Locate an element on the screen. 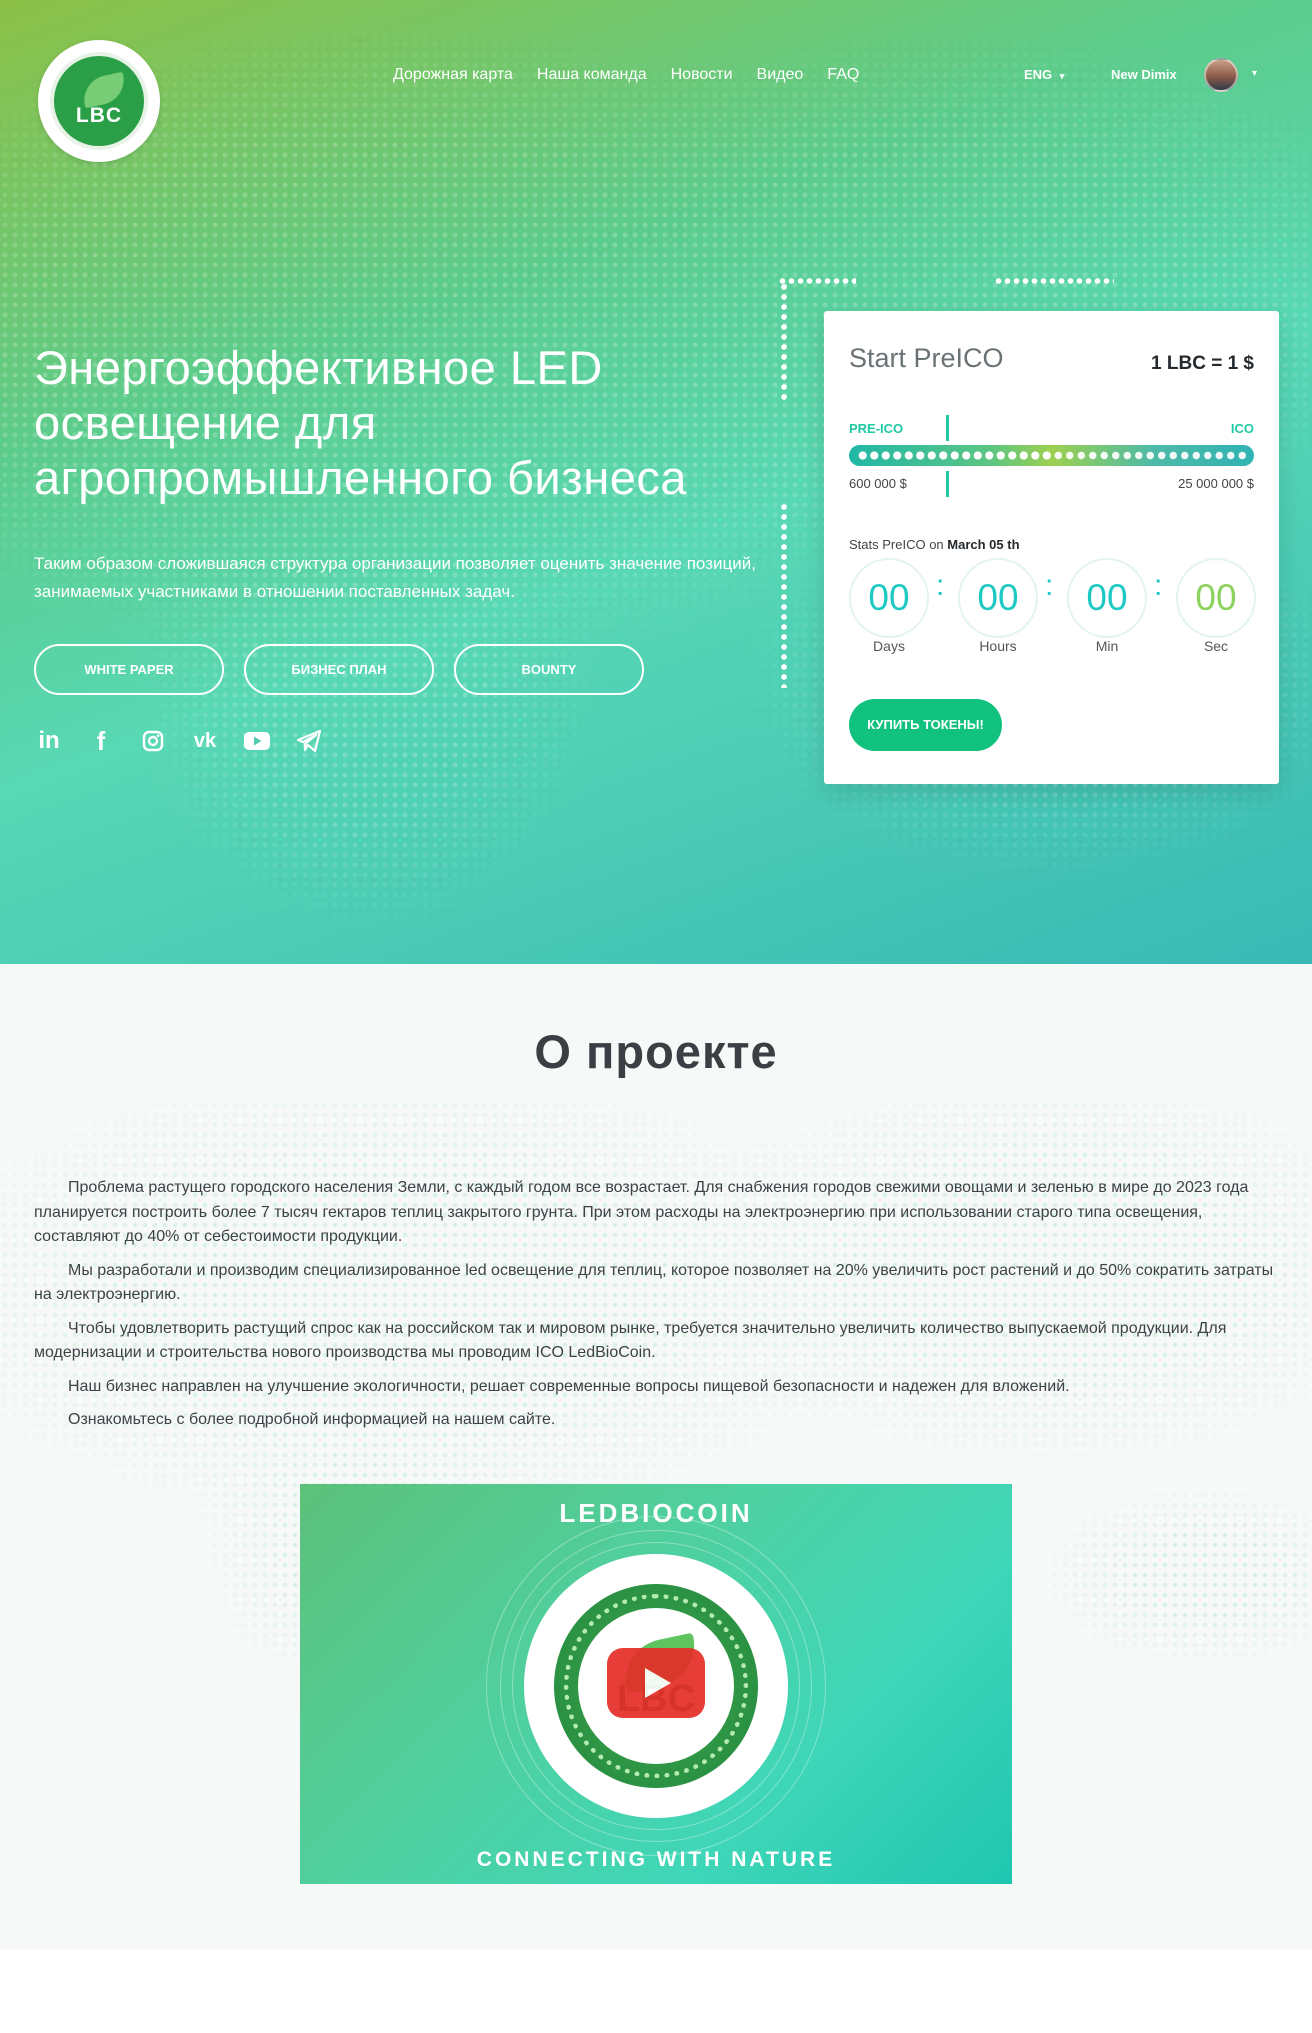  user-name: New Dimix is located at coordinates (1144, 74).